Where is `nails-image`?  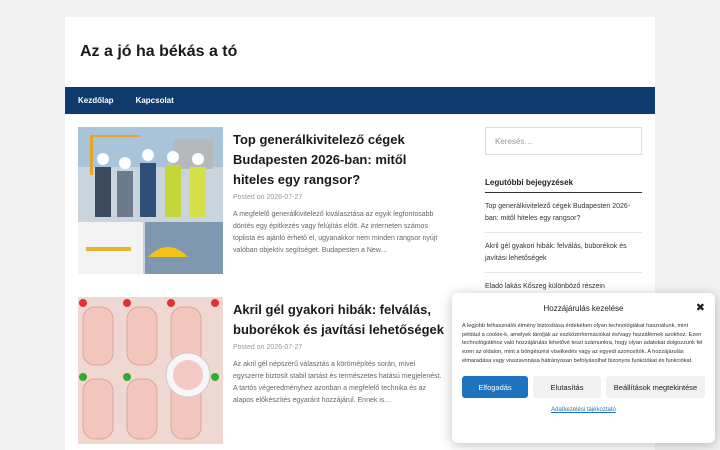
nails-image is located at coordinates (150, 370).